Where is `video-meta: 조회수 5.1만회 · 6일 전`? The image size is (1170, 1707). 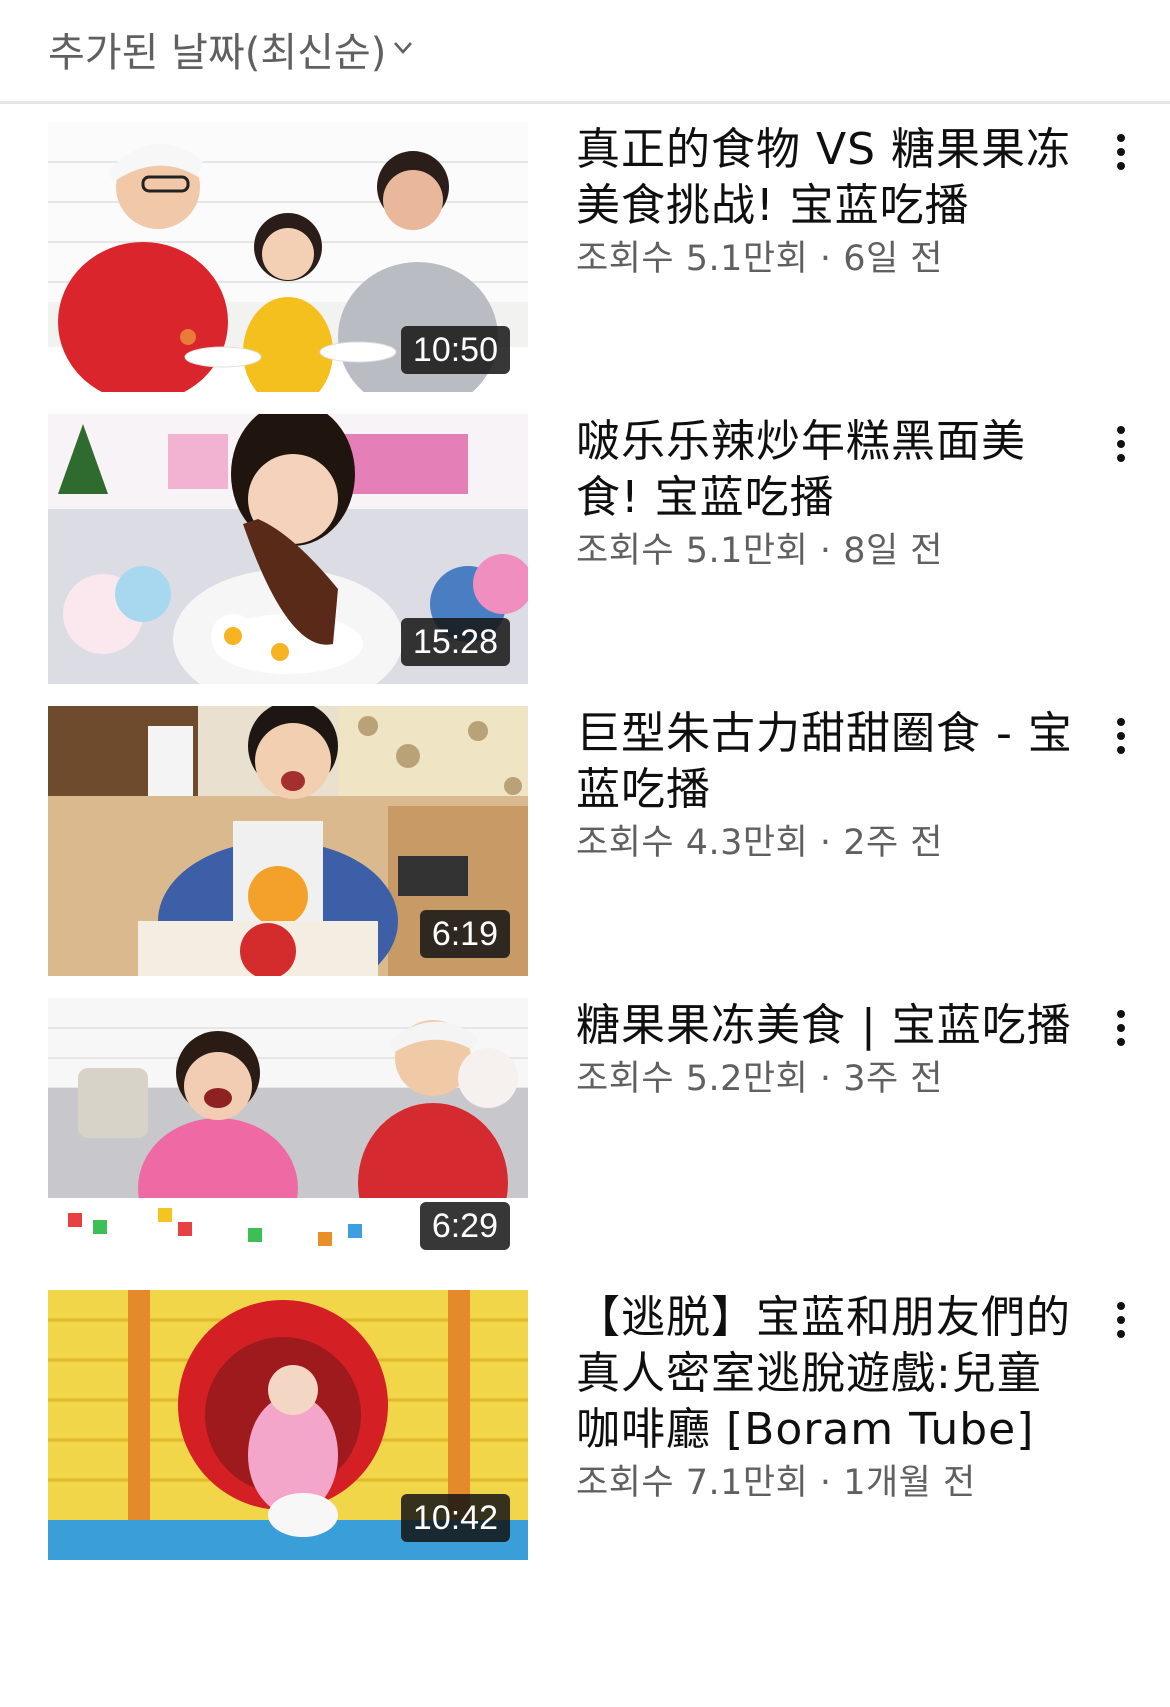
video-meta: 조회수 5.1만회 · 6일 전 is located at coordinates (826, 259).